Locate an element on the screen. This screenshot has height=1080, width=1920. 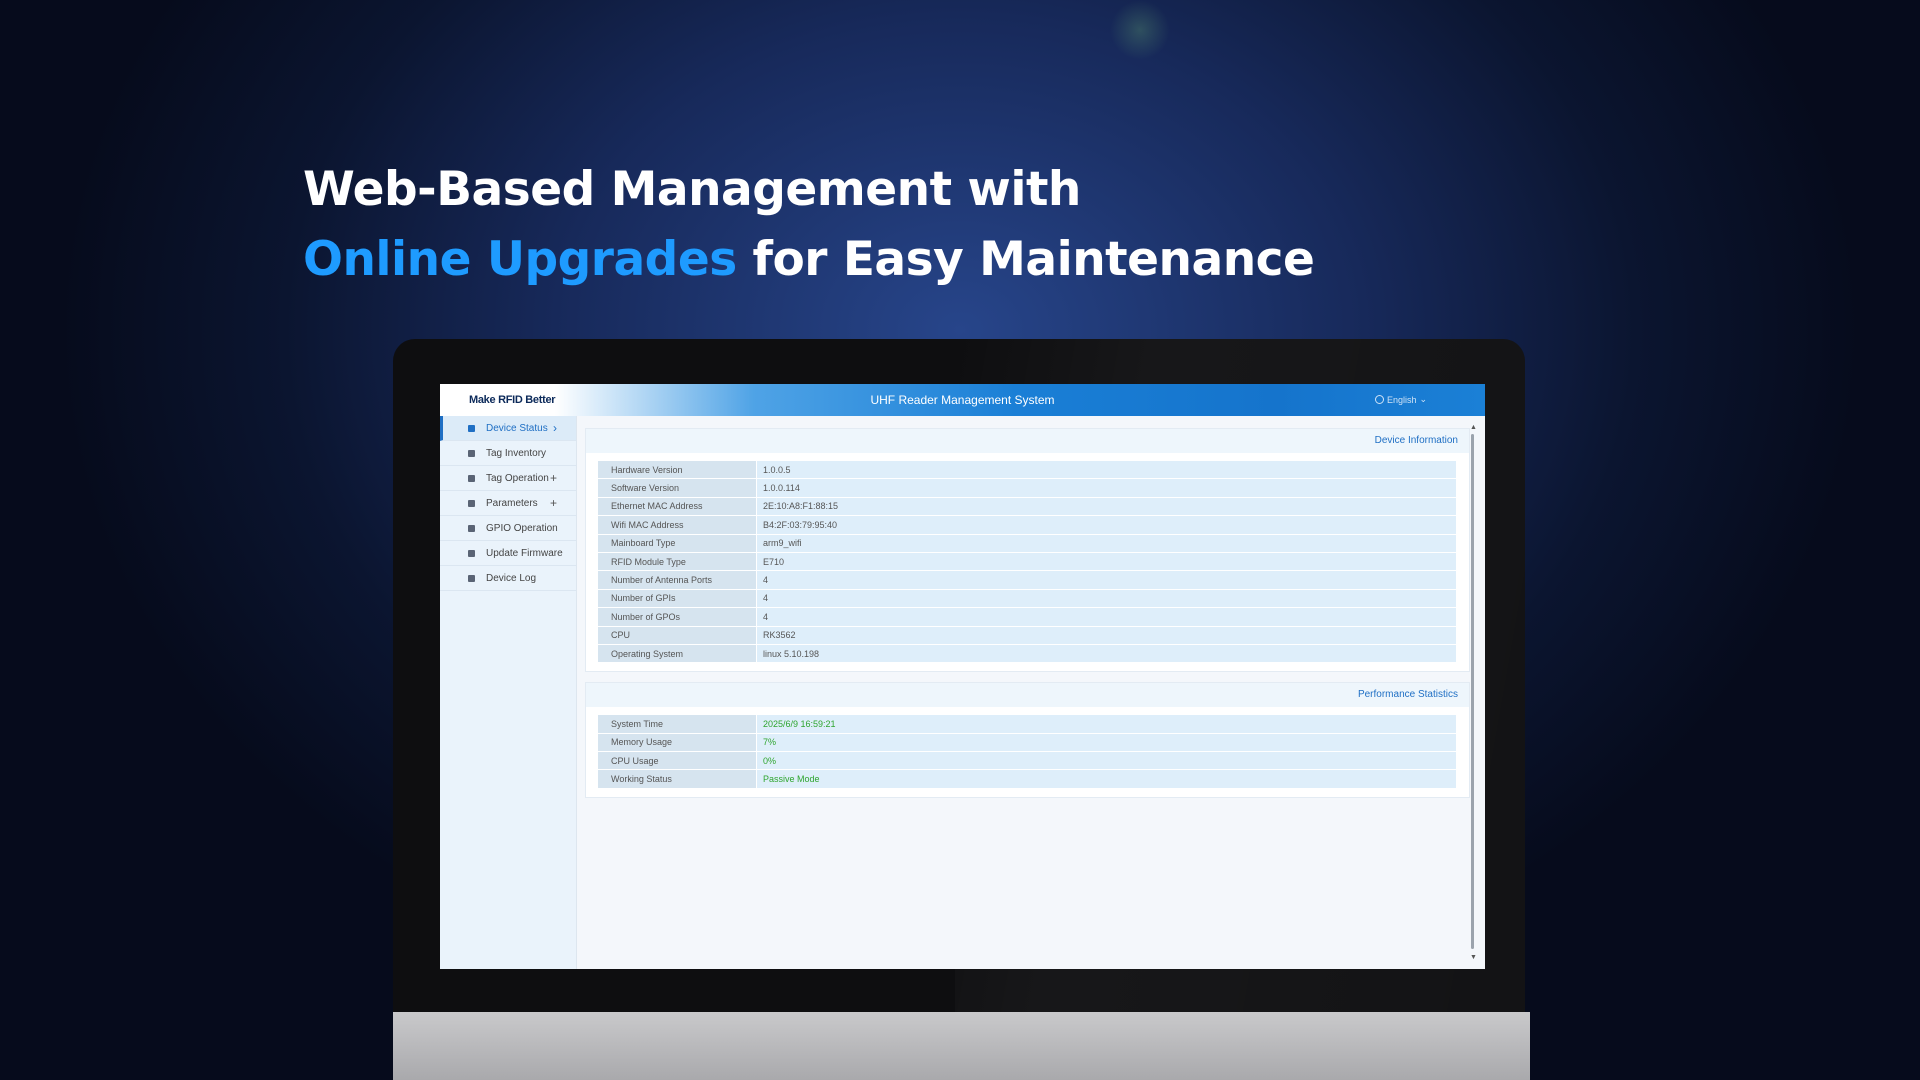
language-label: English is located at coordinates (1402, 399).